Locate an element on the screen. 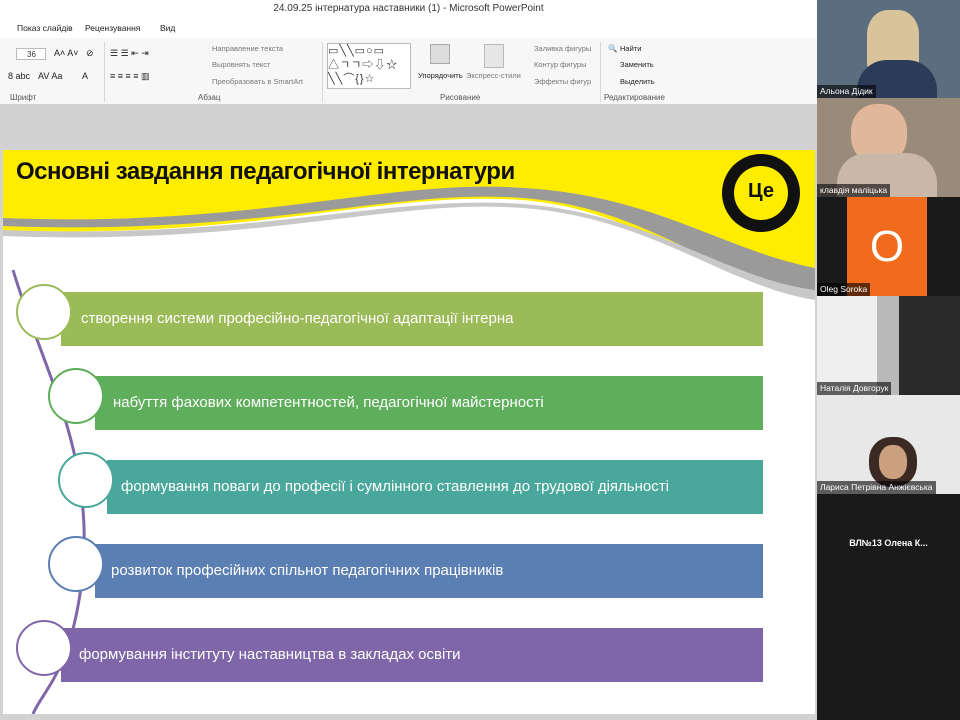  drawing-group-label: Рисование is located at coordinates (460, 97).